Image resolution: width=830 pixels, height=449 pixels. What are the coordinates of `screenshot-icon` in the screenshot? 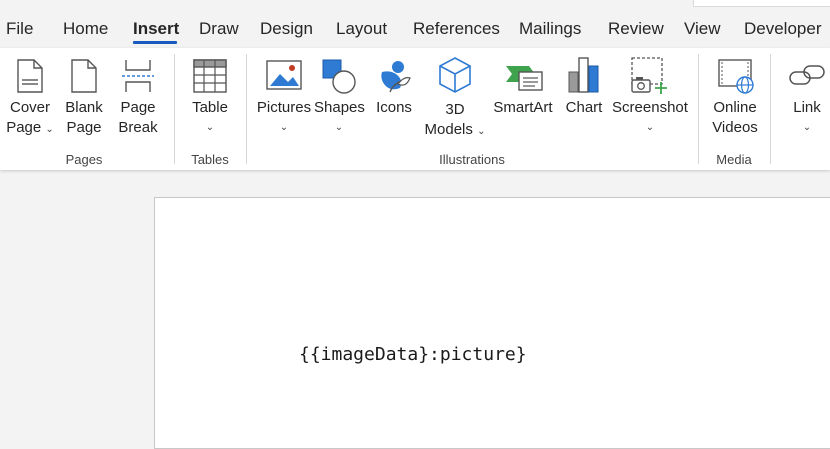 It's located at (649, 75).